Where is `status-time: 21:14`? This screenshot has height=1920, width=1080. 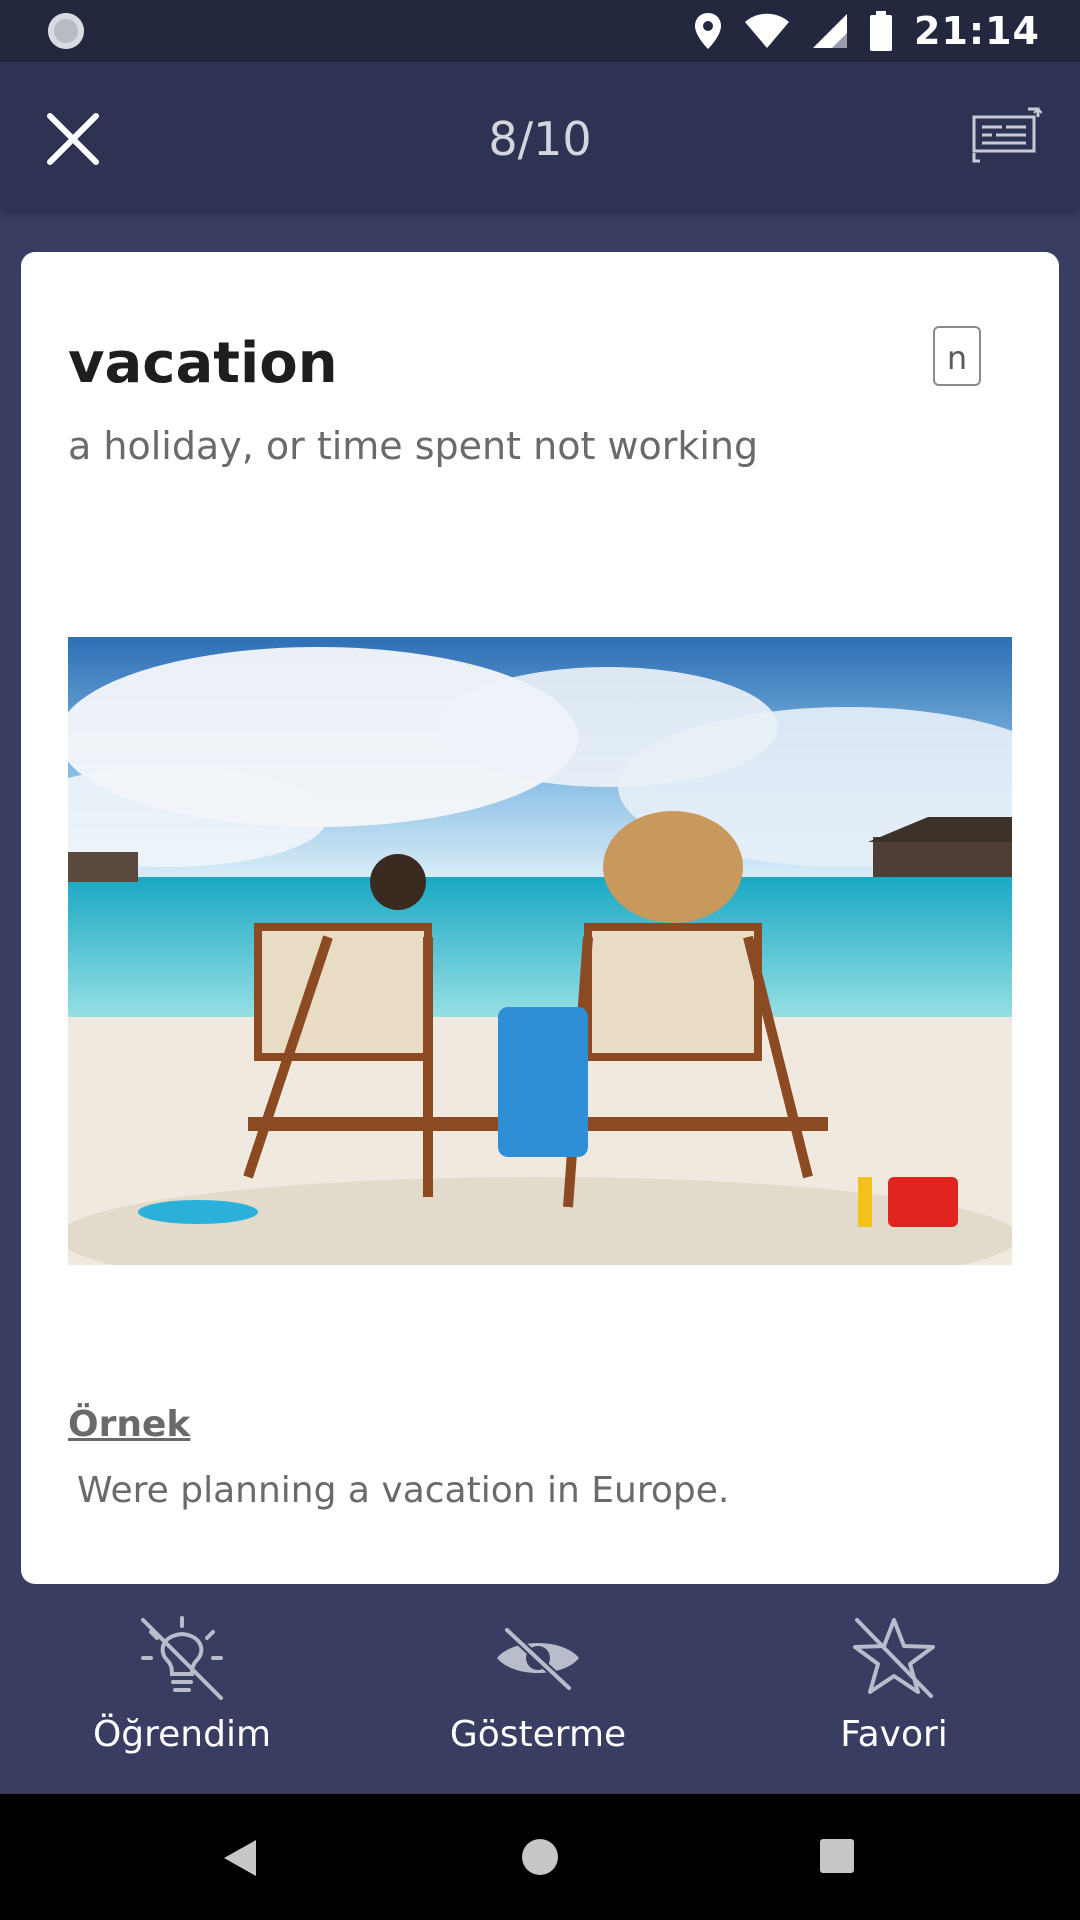
status-time: 21:14 is located at coordinates (977, 31).